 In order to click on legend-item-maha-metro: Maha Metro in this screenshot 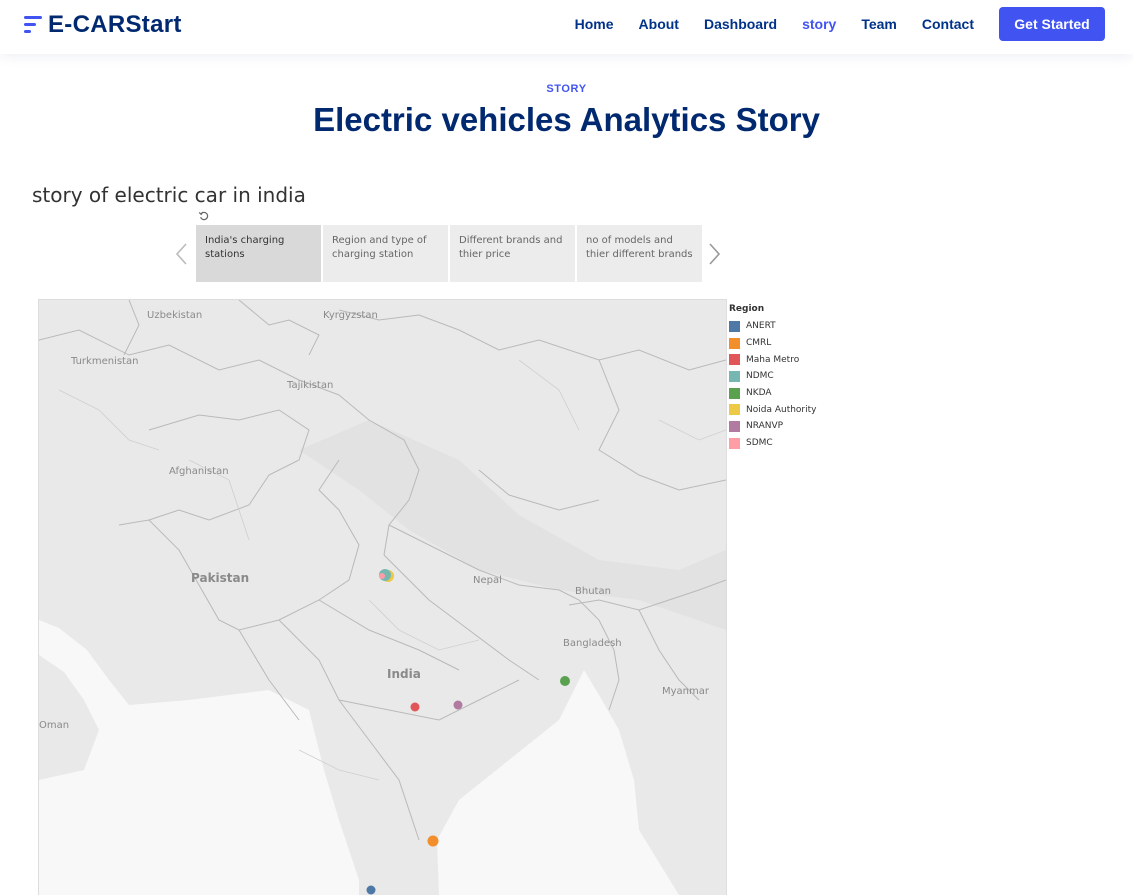, I will do `click(772, 359)`.